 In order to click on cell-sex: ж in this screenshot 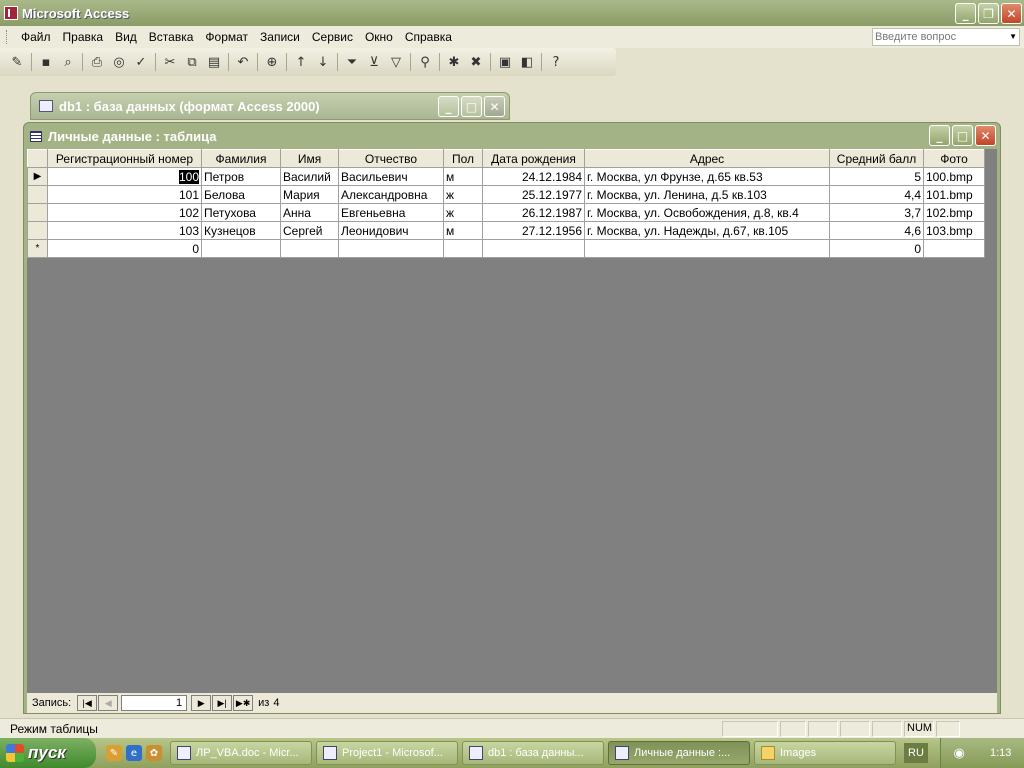, I will do `click(463, 212)`.